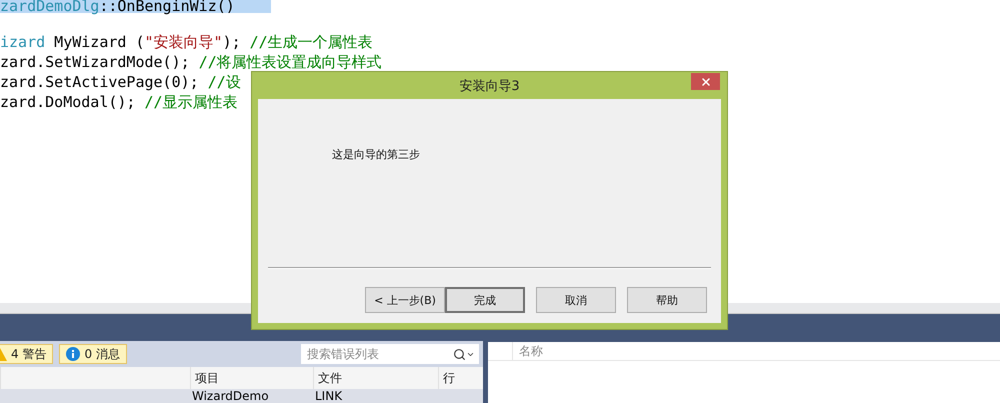 The height and width of the screenshot is (403, 1000). What do you see at coordinates (390, 354) in the screenshot?
I see `search-field: 搜索错误列表` at bounding box center [390, 354].